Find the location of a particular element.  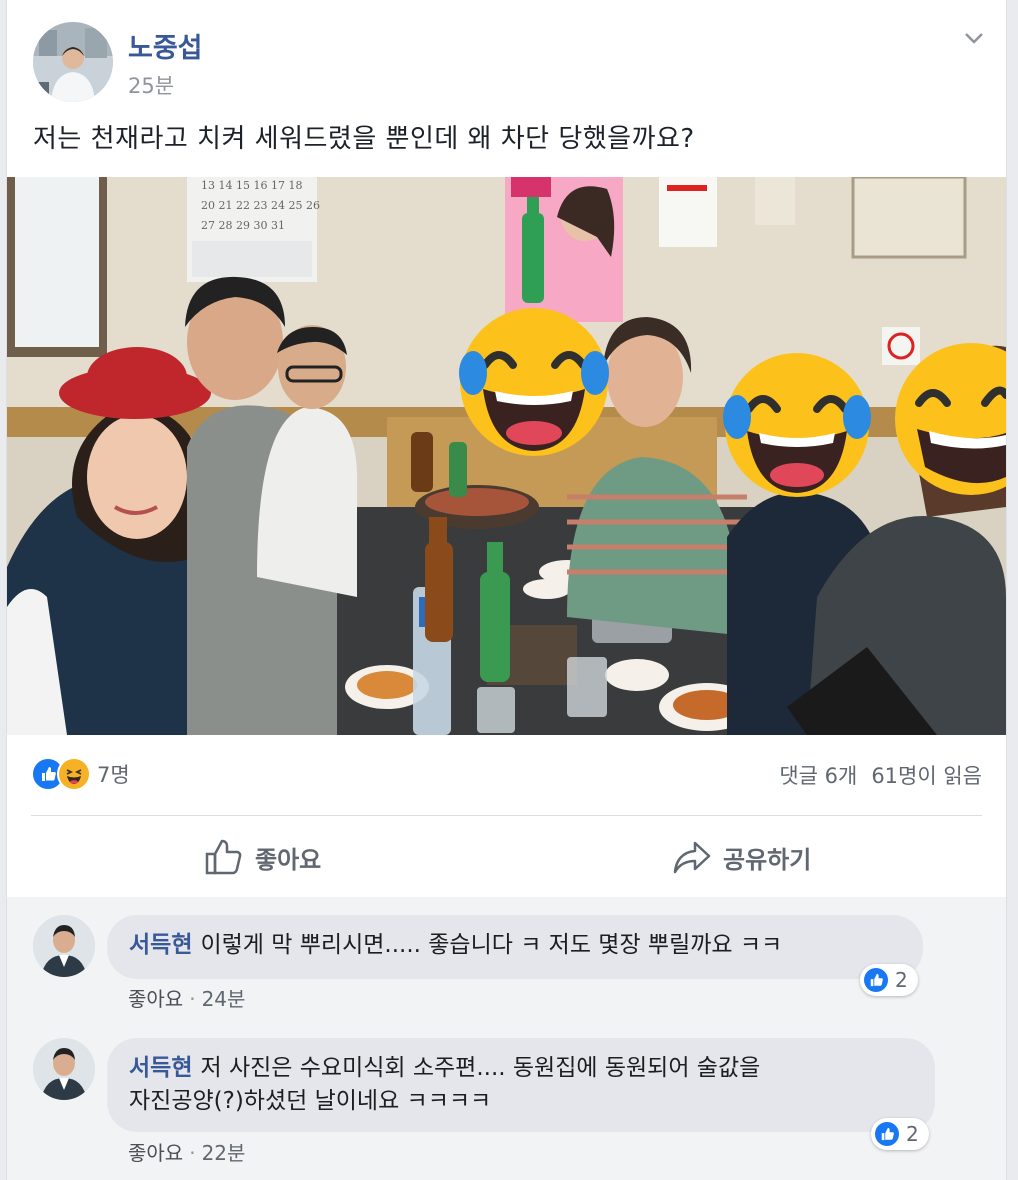

reaction-summary: 7명 is located at coordinates (80, 774).